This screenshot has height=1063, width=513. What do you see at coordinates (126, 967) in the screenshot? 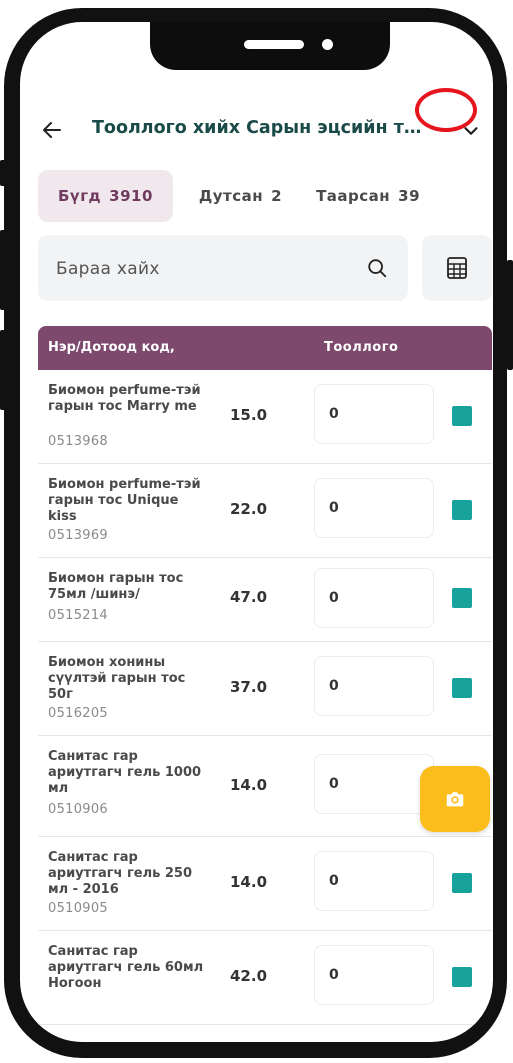
I see `product-name: Санитас гар ариутгагч гель 60мл Ногоон` at bounding box center [126, 967].